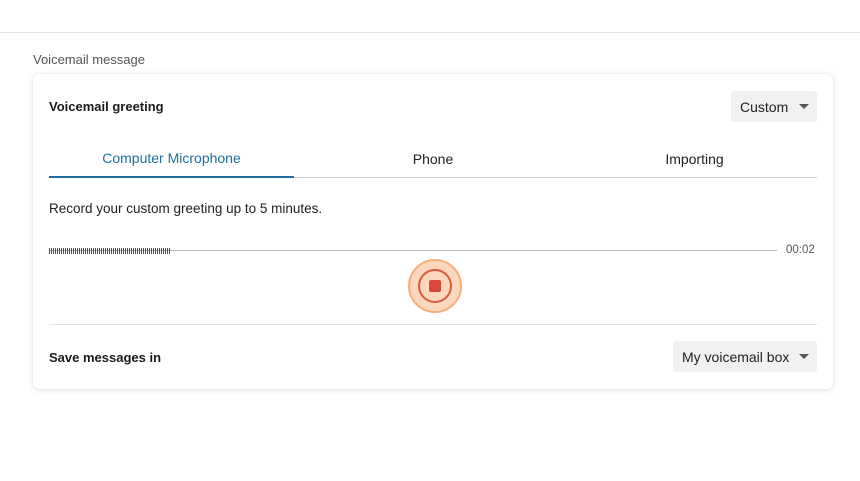 The width and height of the screenshot is (860, 481). I want to click on greeting-type-select: Custom, so click(774, 106).